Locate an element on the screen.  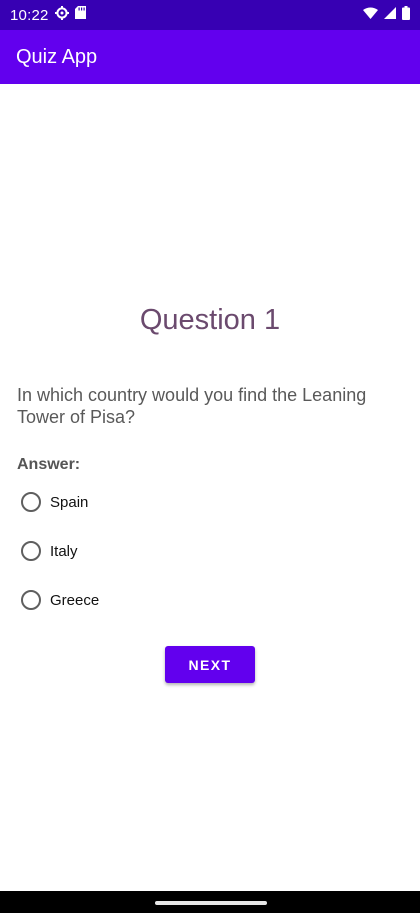
navigation-bar is located at coordinates (210, 902).